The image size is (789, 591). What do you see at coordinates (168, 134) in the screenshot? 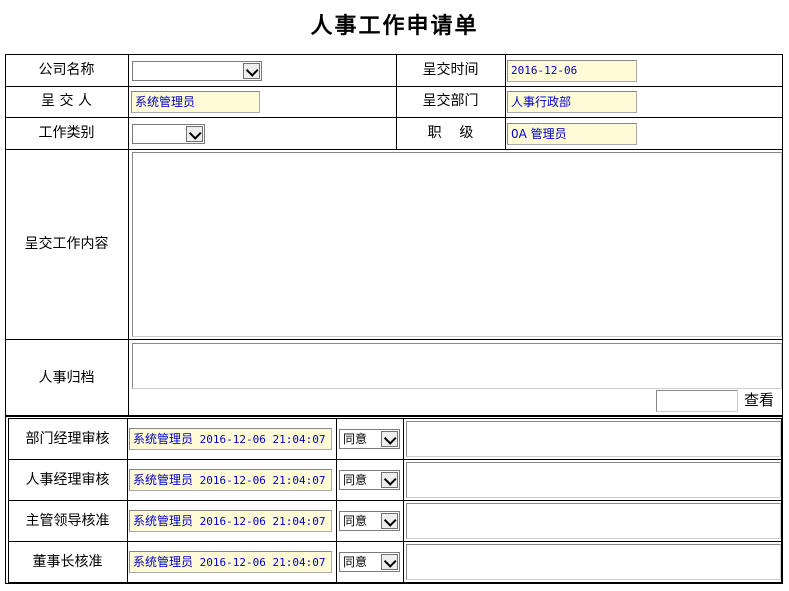
I see `work-type-select` at bounding box center [168, 134].